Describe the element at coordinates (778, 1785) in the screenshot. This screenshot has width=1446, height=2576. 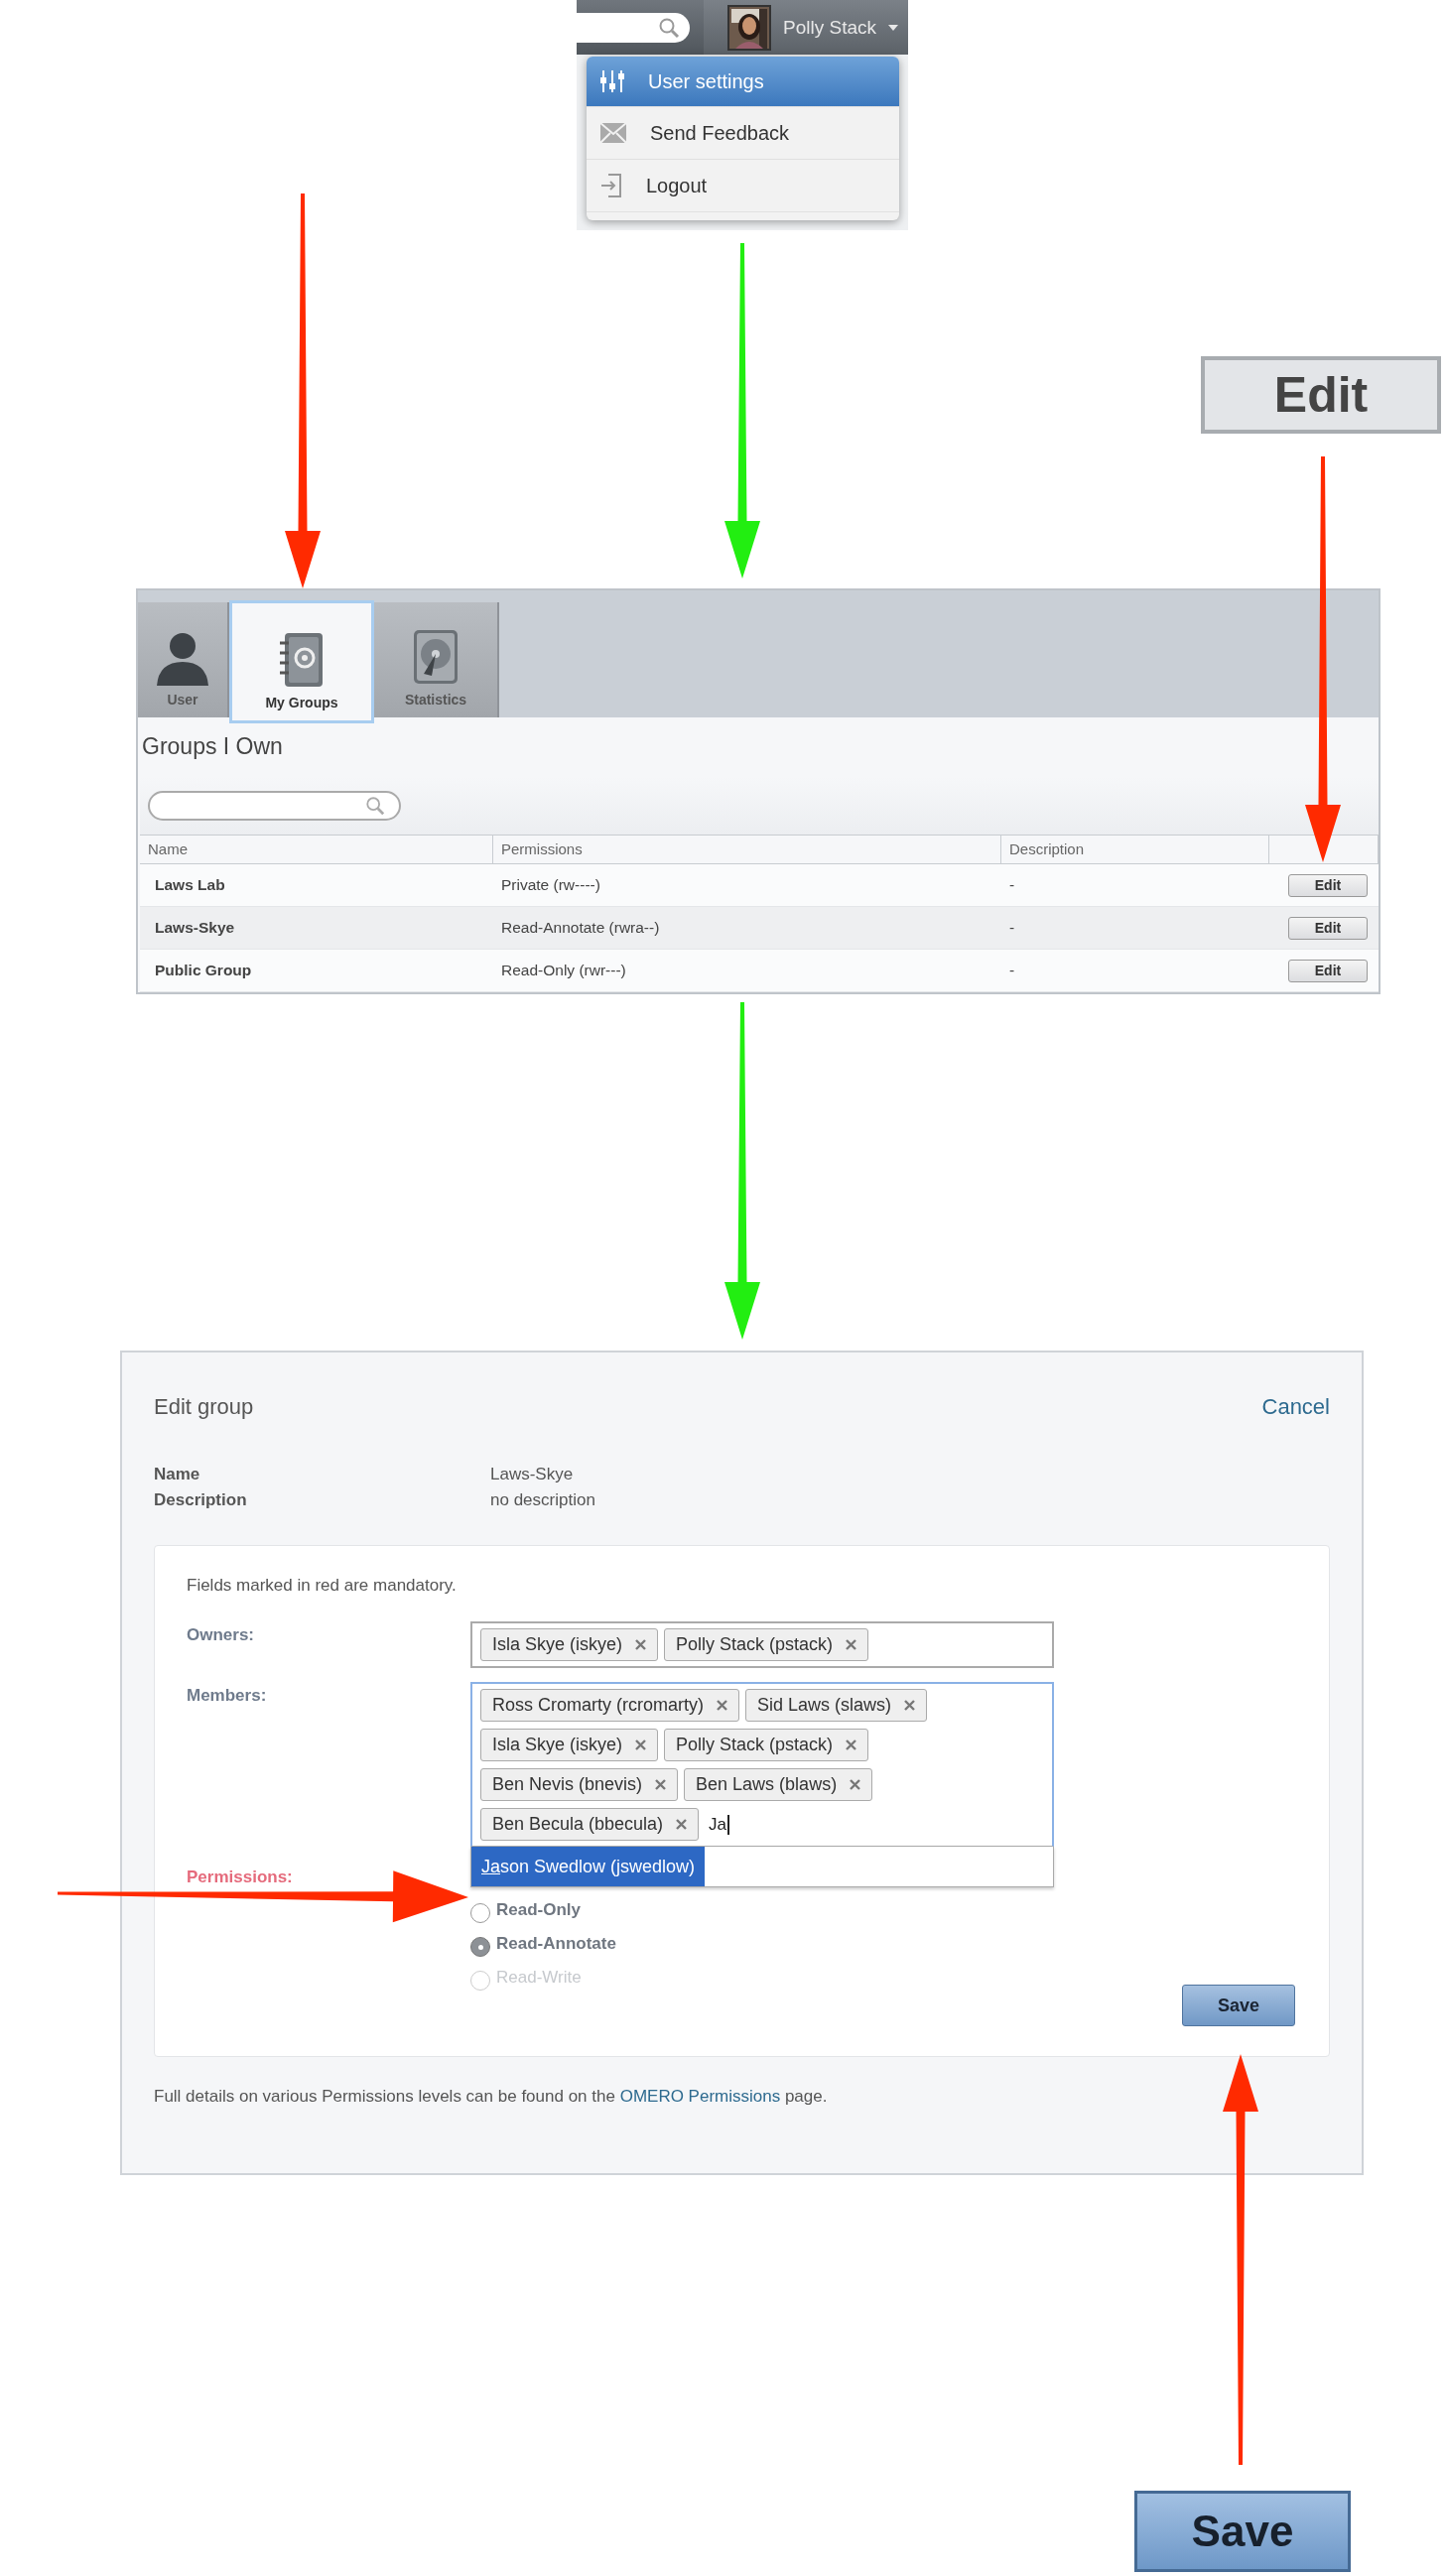
I see `tag-chip: Ben Laws (blaws)` at that location.